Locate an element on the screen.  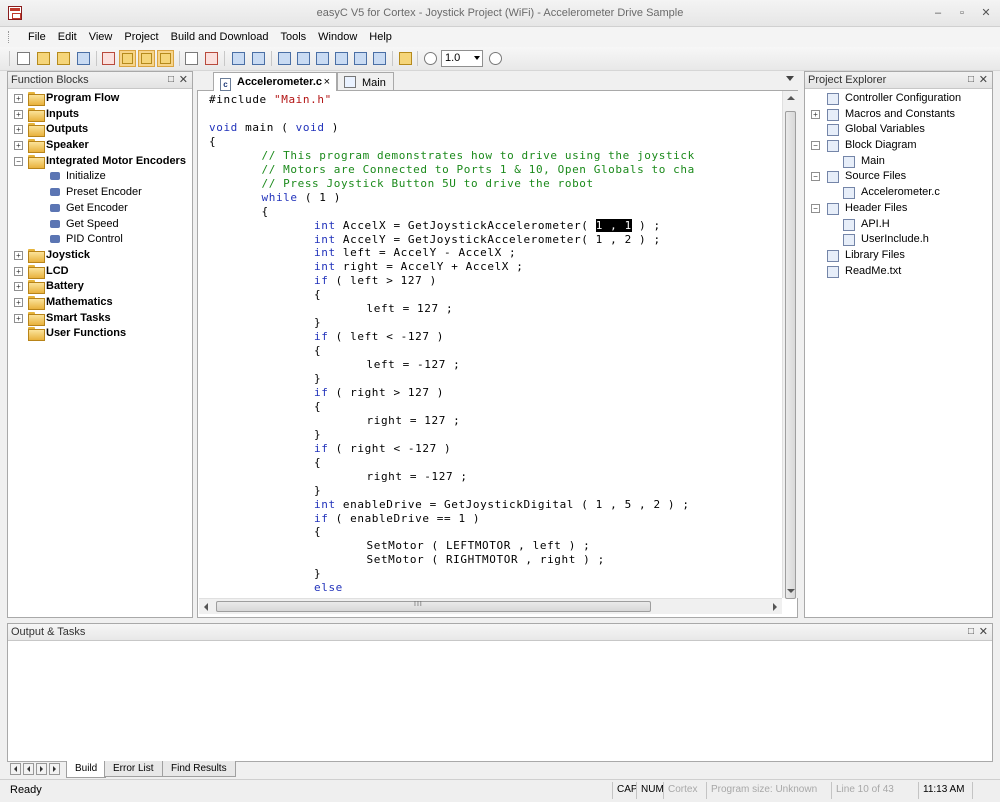
menu-project: Project is located at coordinates (141, 37).